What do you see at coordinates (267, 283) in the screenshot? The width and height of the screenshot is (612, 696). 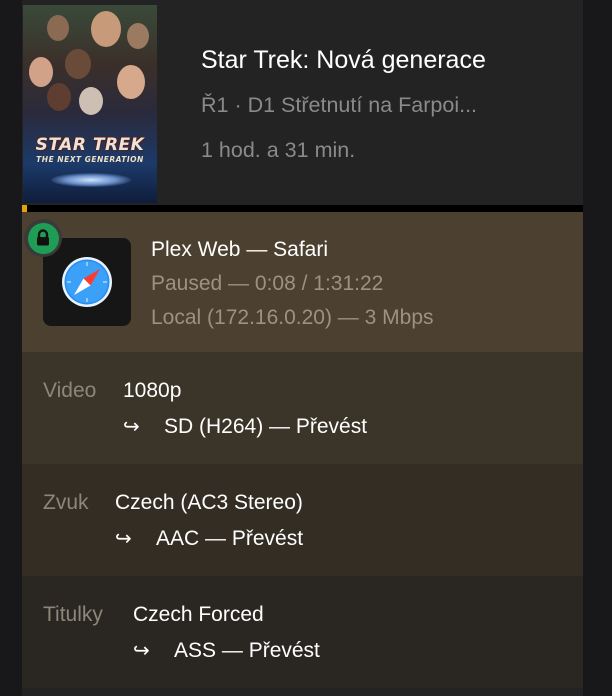 I see `playback-state: Paused — 0:08 / 1:31:22` at bounding box center [267, 283].